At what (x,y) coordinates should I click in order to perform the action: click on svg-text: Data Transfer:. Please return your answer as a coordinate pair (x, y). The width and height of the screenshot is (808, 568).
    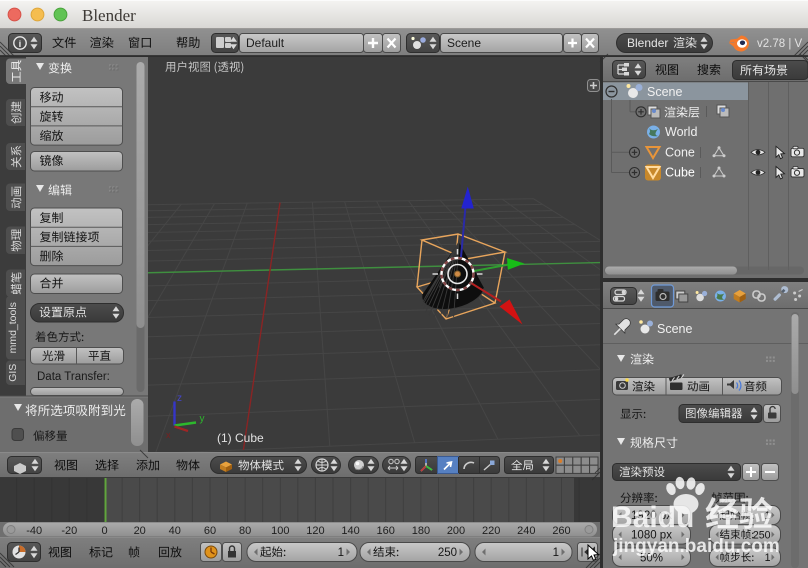
    Looking at the image, I should click on (73, 377).